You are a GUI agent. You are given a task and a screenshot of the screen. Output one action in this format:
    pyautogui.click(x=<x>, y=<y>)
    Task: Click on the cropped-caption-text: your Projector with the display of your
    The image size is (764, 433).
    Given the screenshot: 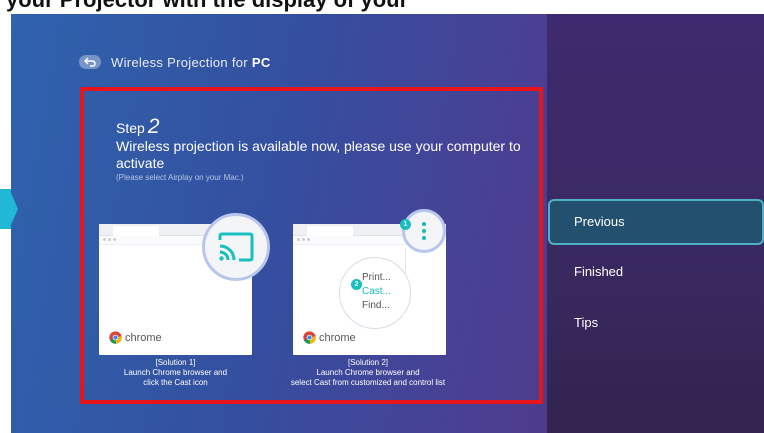 What is the action you would take?
    pyautogui.click(x=207, y=6)
    